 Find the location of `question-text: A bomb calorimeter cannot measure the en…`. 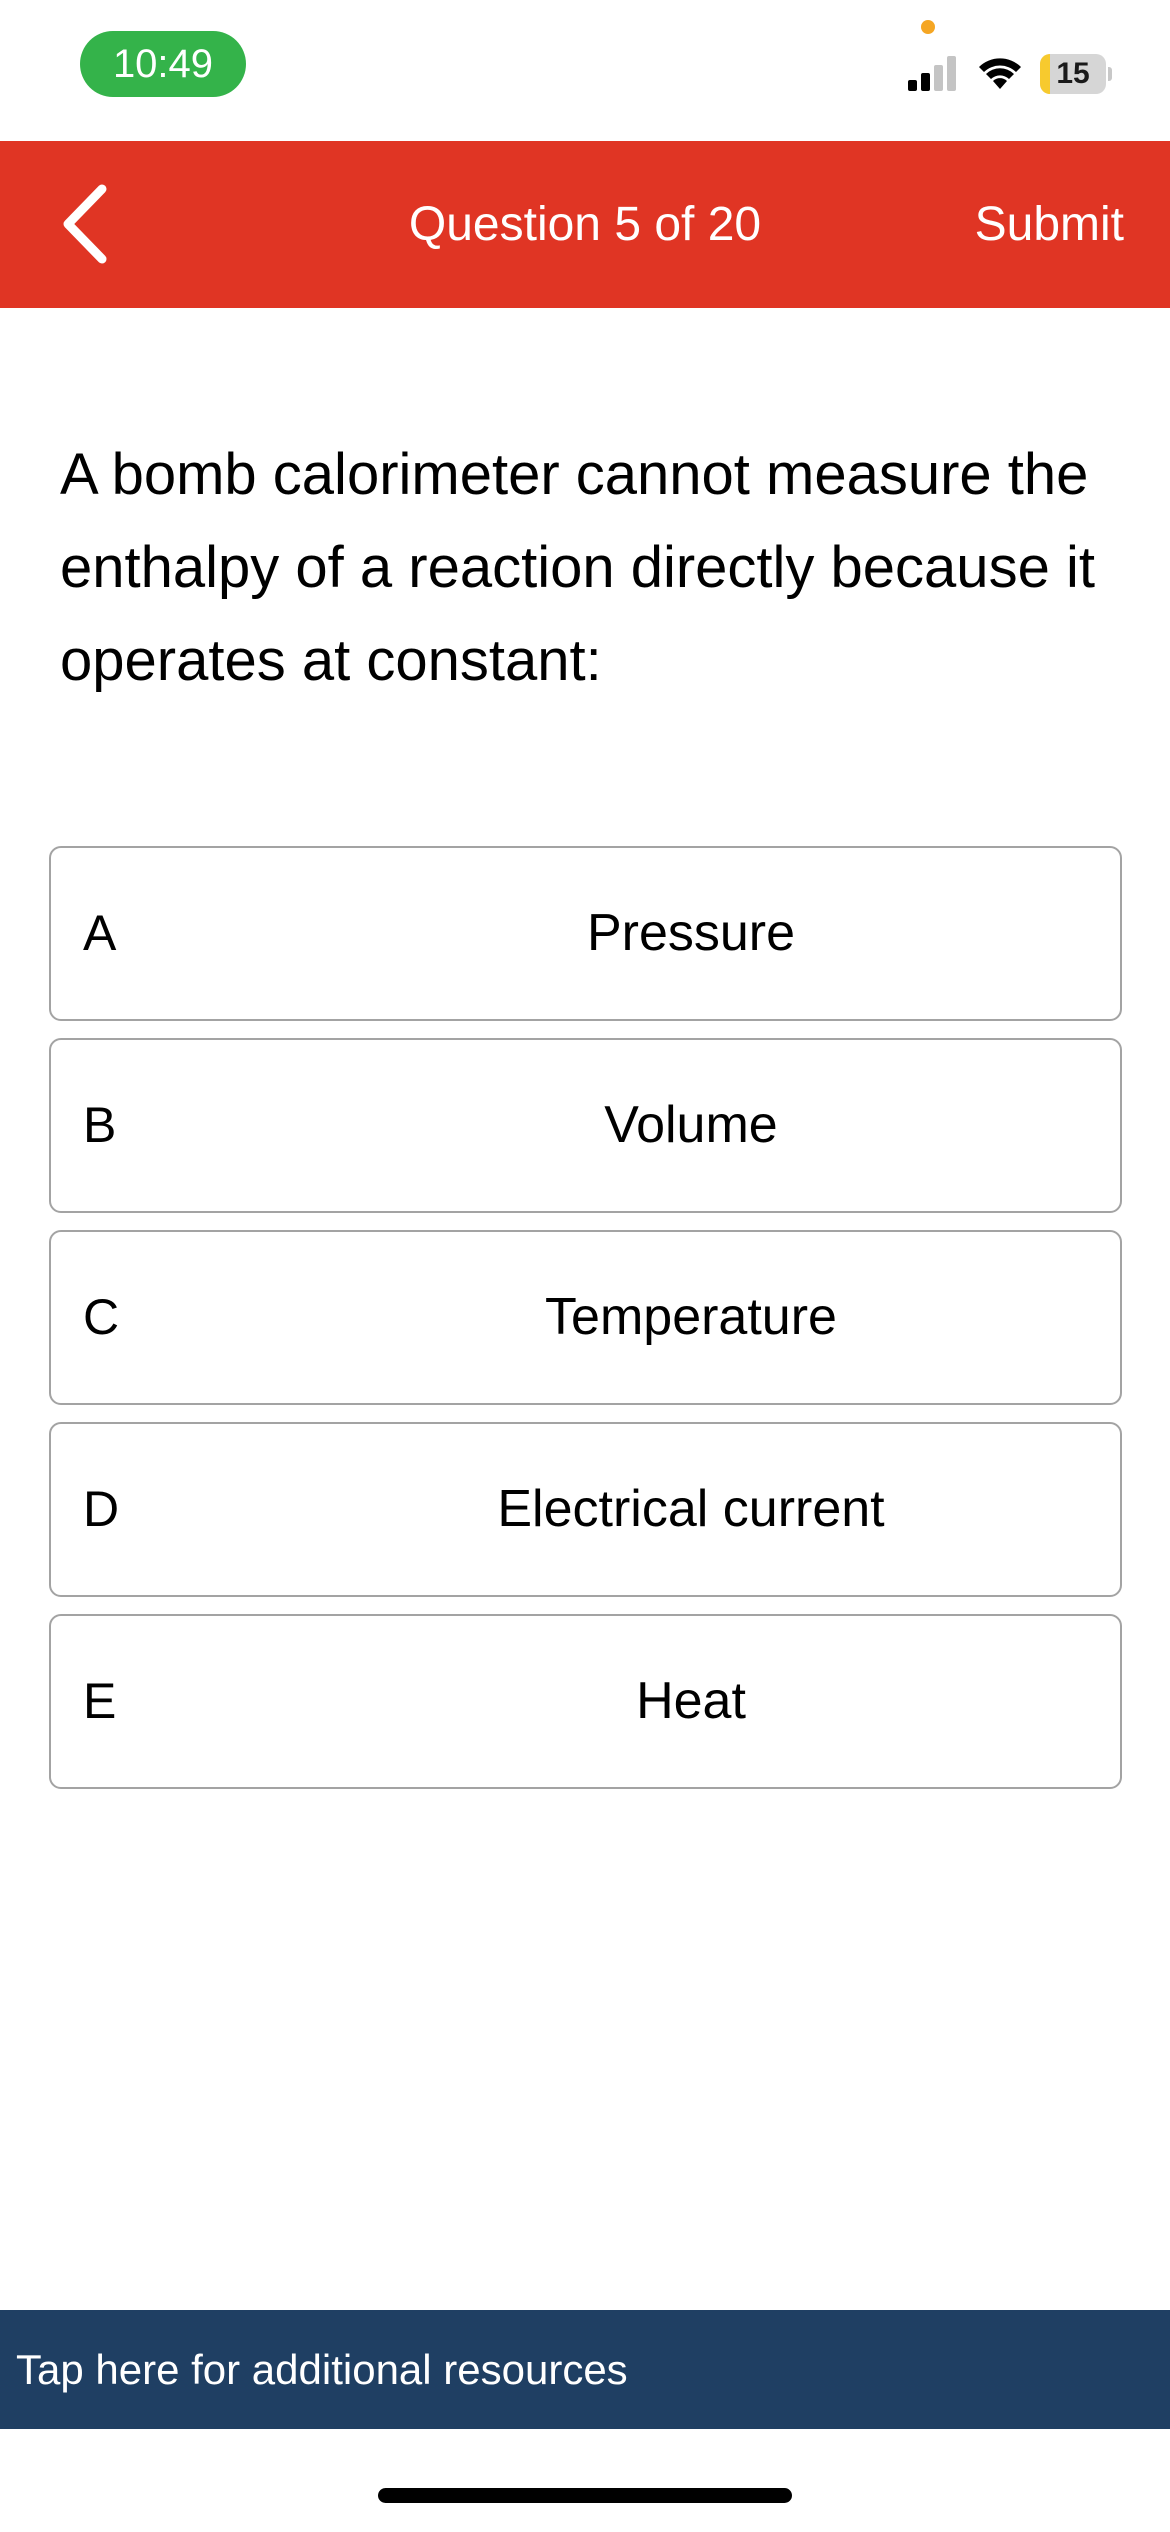

question-text: A bomb calorimeter cannot measure the en… is located at coordinates (577, 567).